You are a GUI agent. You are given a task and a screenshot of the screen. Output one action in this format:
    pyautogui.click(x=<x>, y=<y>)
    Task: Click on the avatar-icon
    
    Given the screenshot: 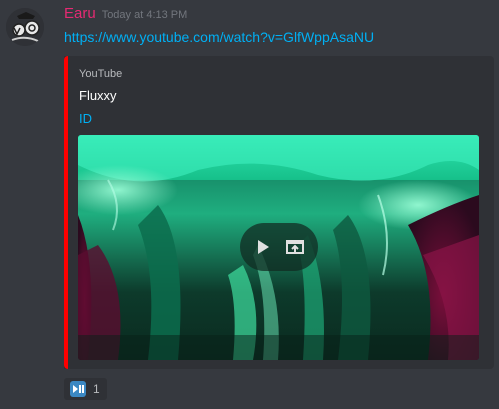 What is the action you would take?
    pyautogui.click(x=25, y=27)
    